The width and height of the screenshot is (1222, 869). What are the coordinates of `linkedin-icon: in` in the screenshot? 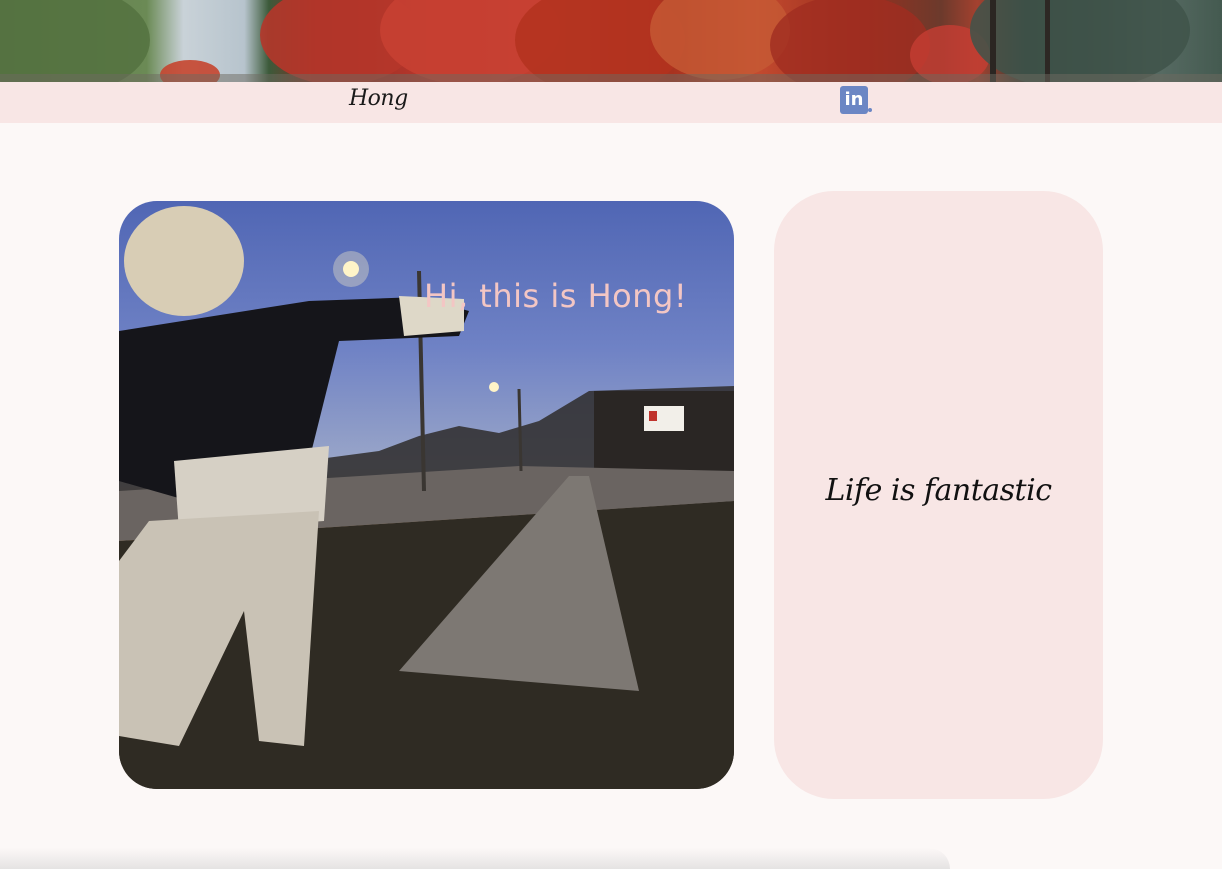 It's located at (854, 100).